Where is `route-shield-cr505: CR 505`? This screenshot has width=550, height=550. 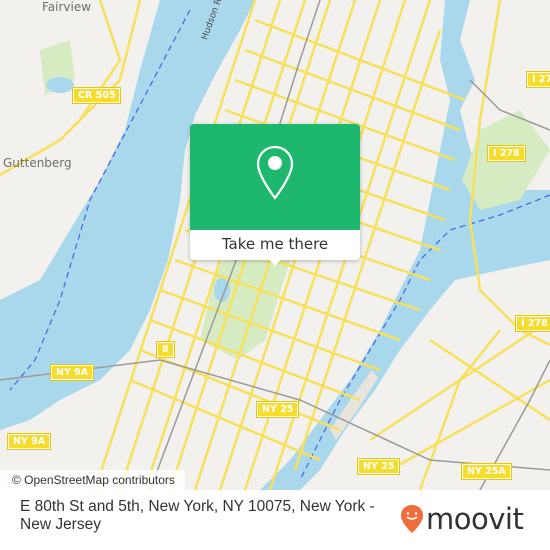 route-shield-cr505: CR 505 is located at coordinates (96, 95).